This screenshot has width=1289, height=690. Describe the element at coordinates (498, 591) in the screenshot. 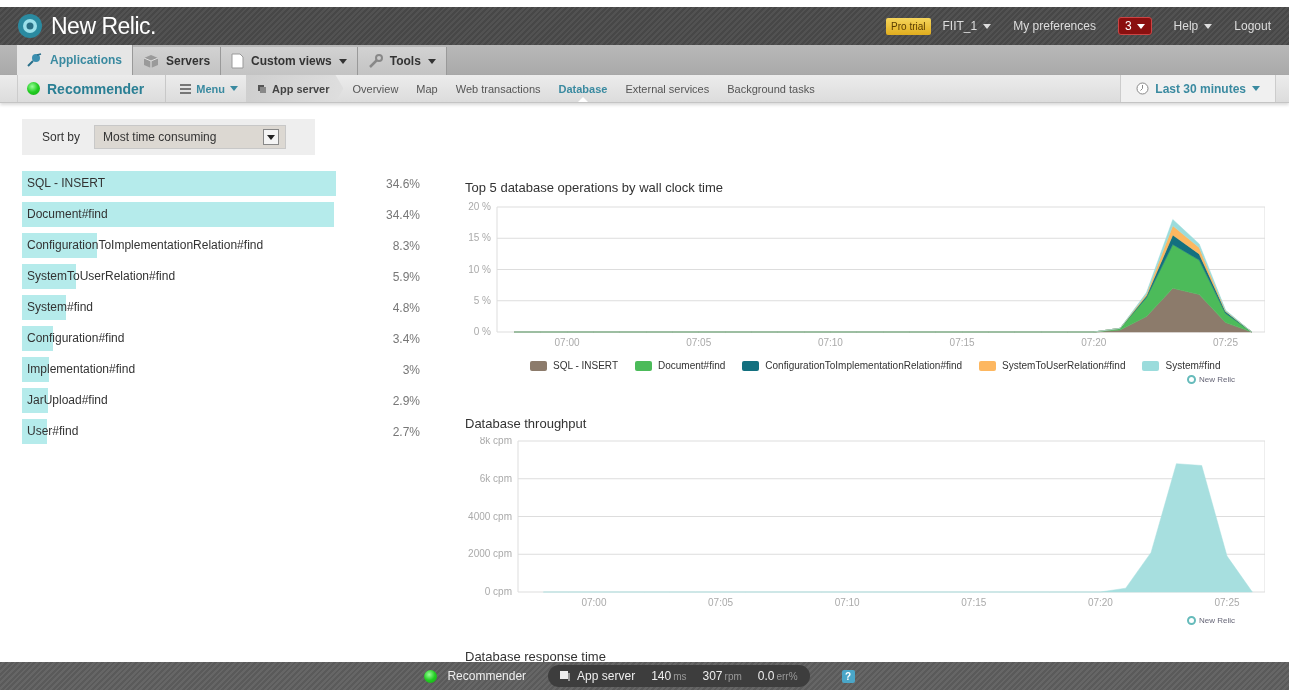

I see `axis-label: 0 cpm` at that location.